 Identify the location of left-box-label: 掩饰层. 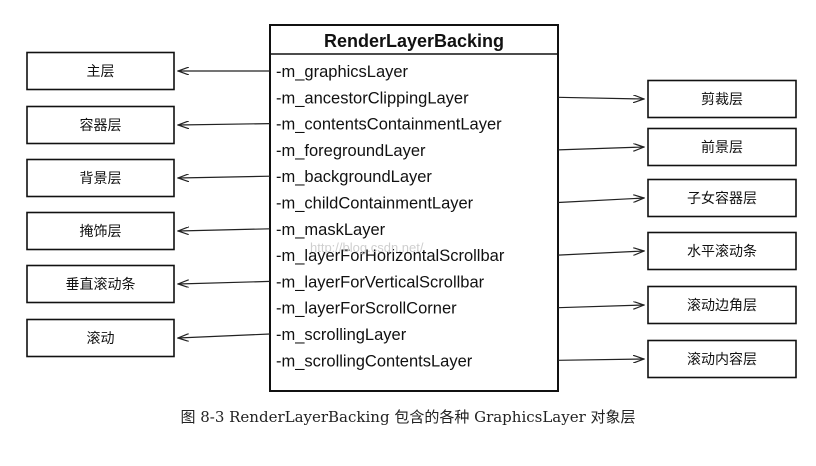
(101, 232).